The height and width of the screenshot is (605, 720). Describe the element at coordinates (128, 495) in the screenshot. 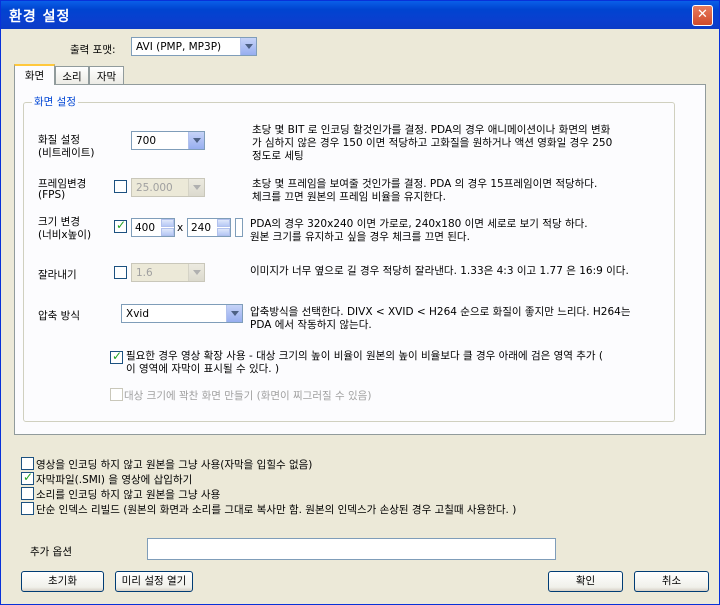

I see `no-encode-audio-label: 소리를 인코딩 하지 않고 원본을 그냥 사용` at that location.